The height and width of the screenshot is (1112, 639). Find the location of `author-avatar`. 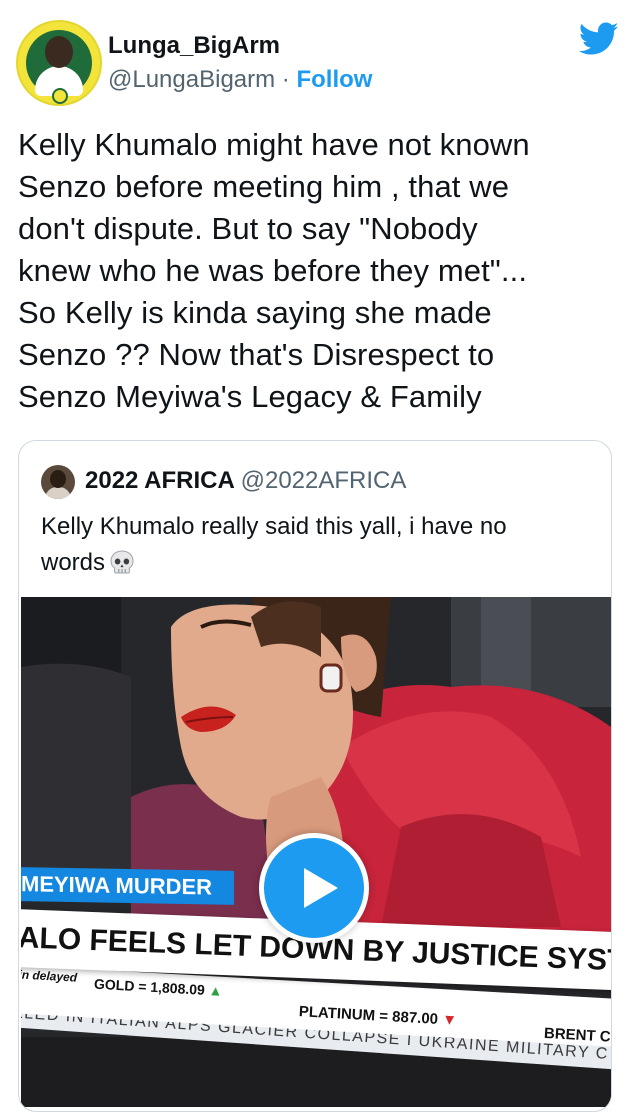

author-avatar is located at coordinates (59, 63).